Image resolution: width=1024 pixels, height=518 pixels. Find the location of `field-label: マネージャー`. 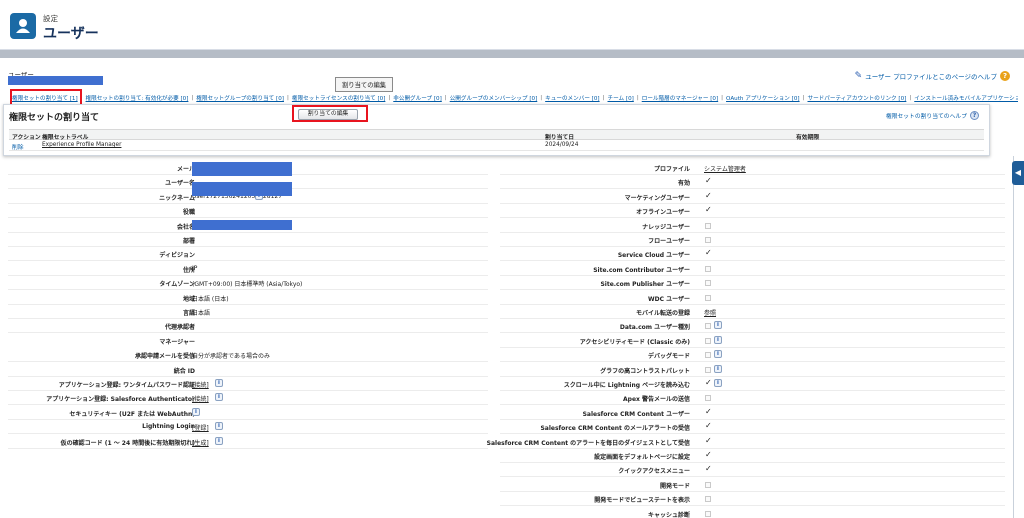

field-label: マネージャー is located at coordinates (177, 342).